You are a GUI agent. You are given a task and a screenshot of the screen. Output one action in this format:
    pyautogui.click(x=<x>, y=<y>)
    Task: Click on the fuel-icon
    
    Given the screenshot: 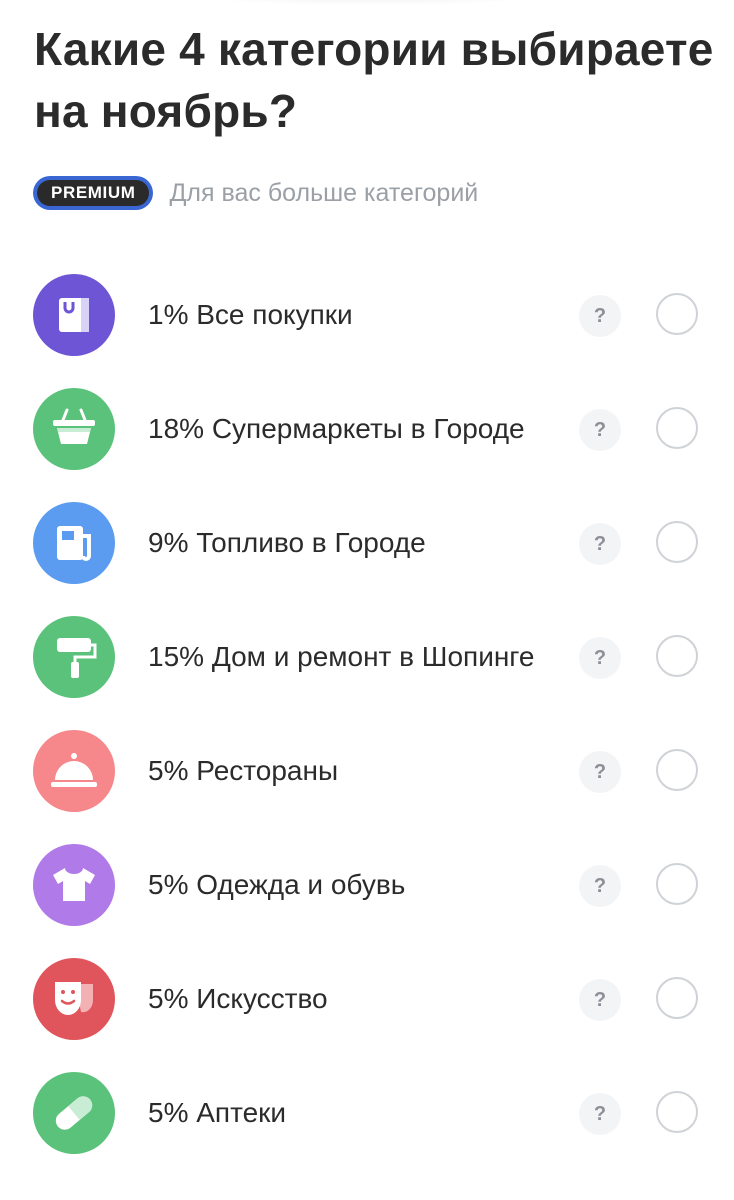 What is the action you would take?
    pyautogui.click(x=74, y=543)
    